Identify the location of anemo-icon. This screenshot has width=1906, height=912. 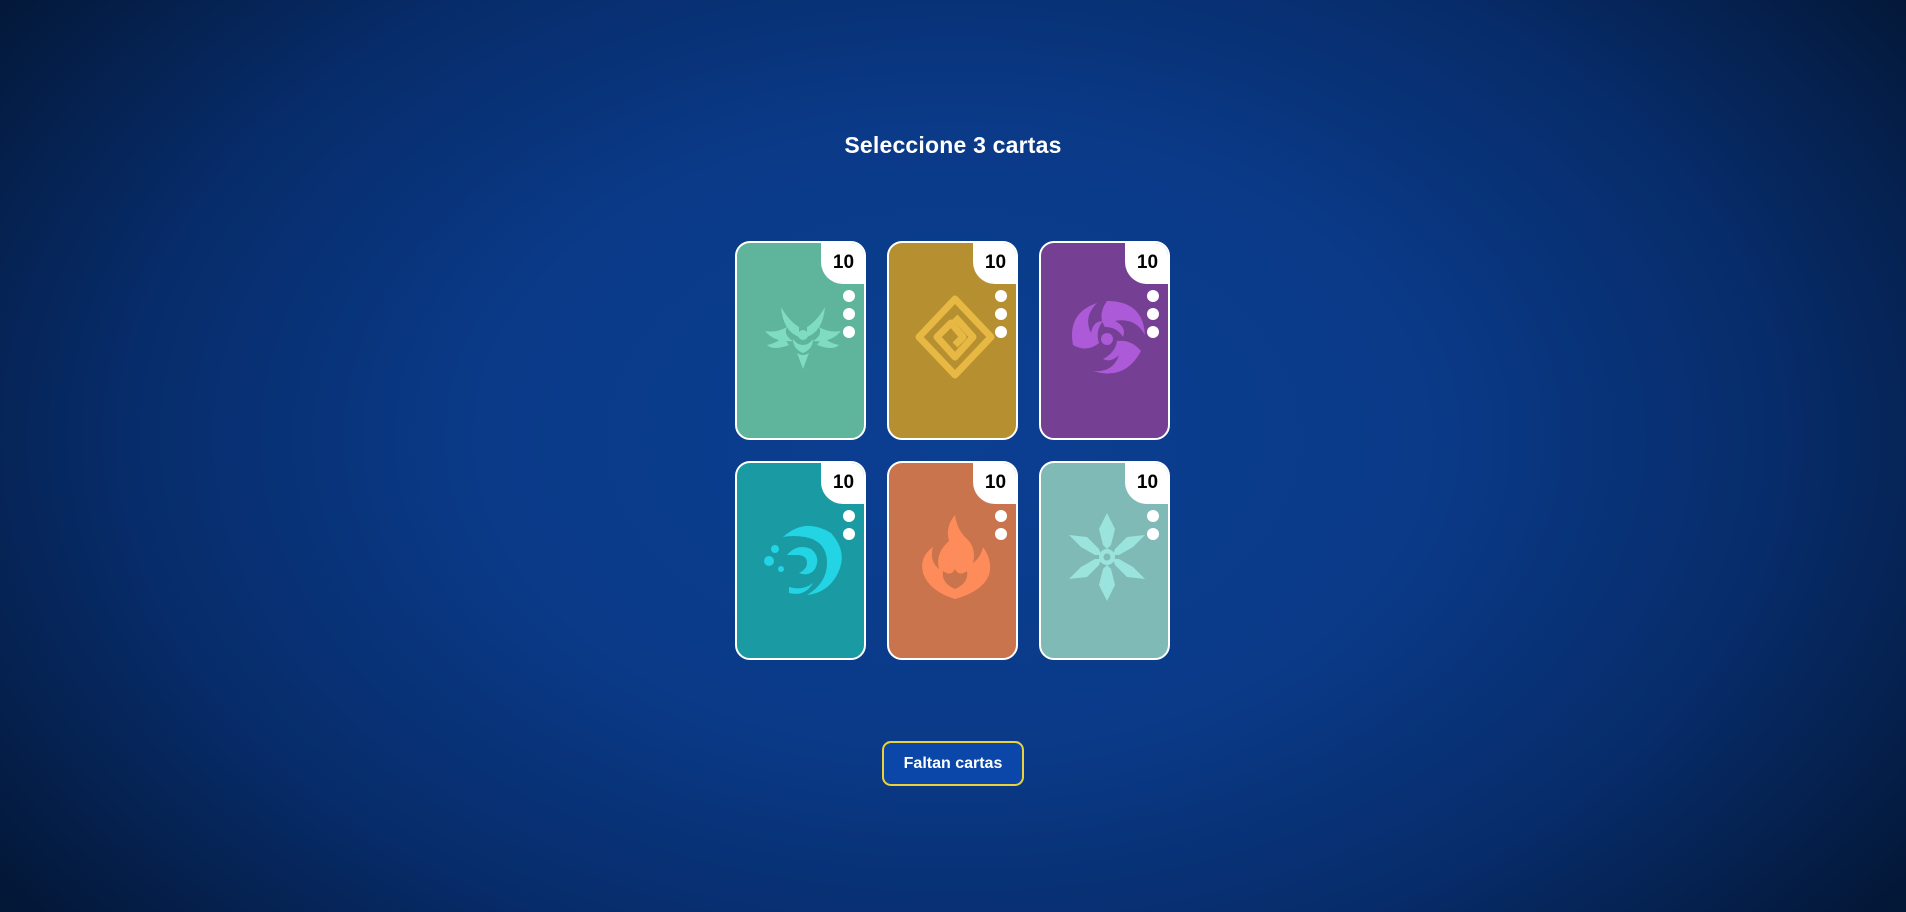
(803, 338).